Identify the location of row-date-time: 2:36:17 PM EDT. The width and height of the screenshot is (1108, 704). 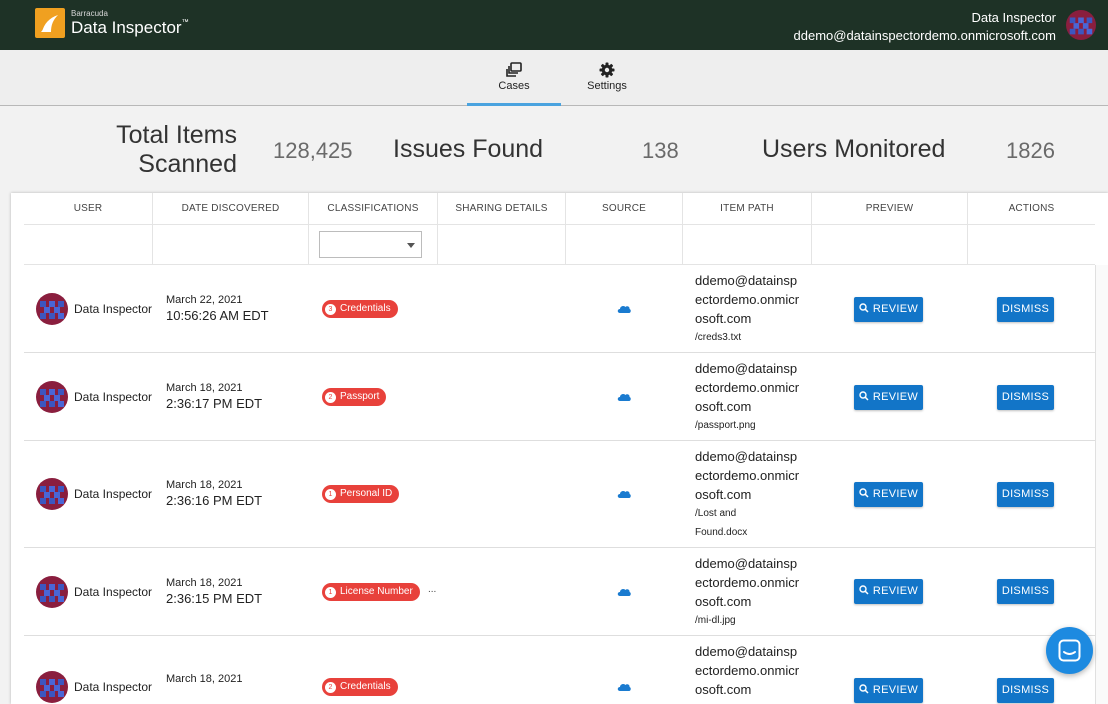
(214, 403).